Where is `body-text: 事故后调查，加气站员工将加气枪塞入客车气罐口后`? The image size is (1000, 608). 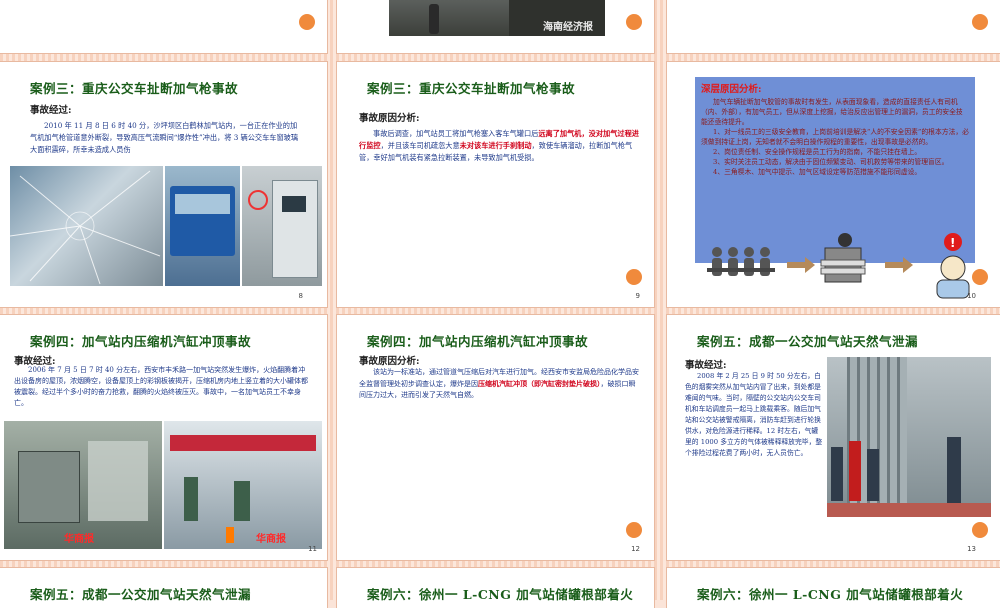
body-text: 事故后调查，加气站员工将加气枪塞入客车气罐口后 is located at coordinates (456, 133).